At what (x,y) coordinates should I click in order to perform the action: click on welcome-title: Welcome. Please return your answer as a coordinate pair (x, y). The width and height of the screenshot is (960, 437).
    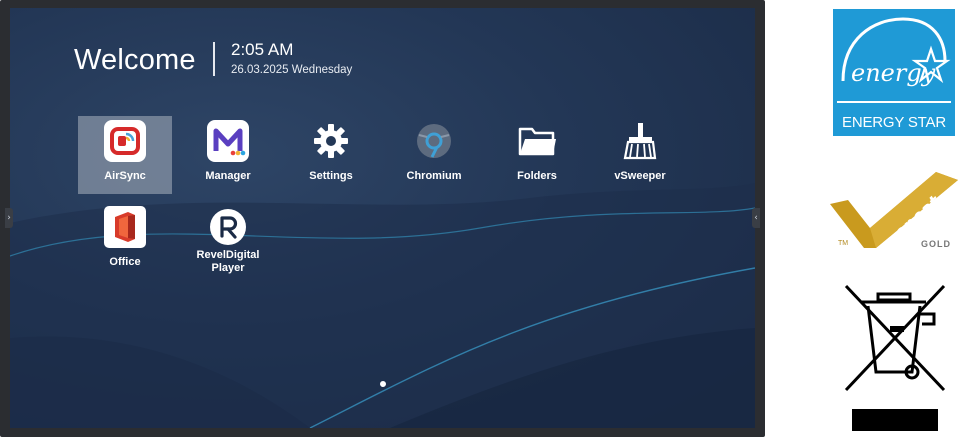
    Looking at the image, I should click on (135, 60).